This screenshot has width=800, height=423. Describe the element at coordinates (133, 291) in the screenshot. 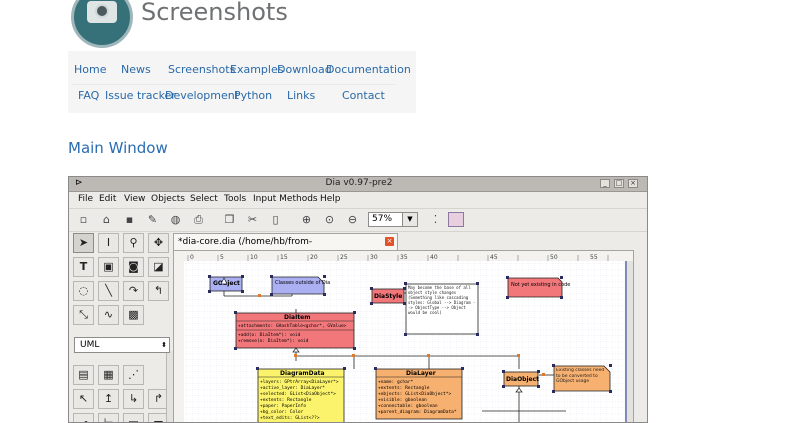

I see `arc-tool-icon: ↷` at that location.